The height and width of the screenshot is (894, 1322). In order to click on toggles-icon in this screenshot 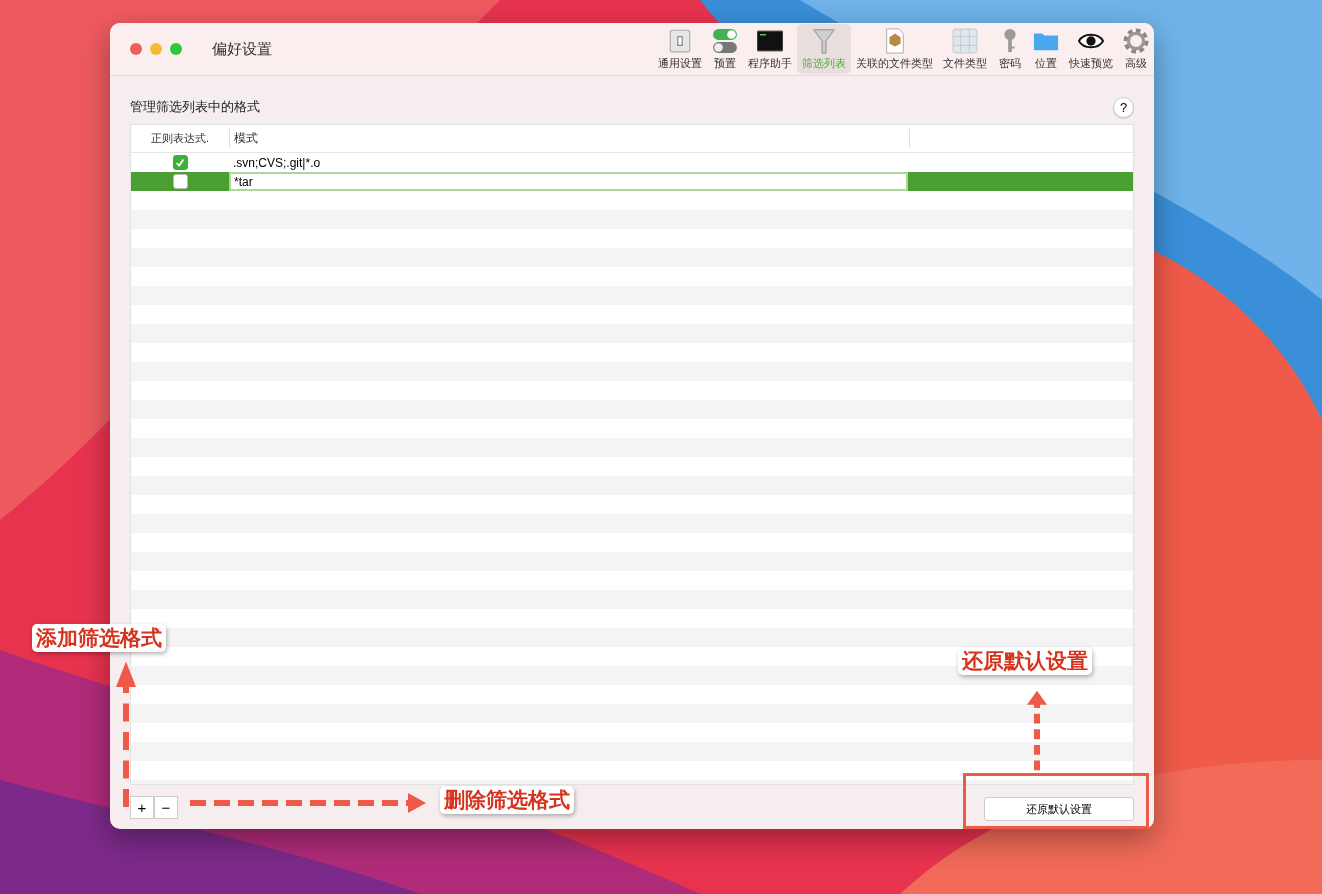, I will do `click(725, 41)`.